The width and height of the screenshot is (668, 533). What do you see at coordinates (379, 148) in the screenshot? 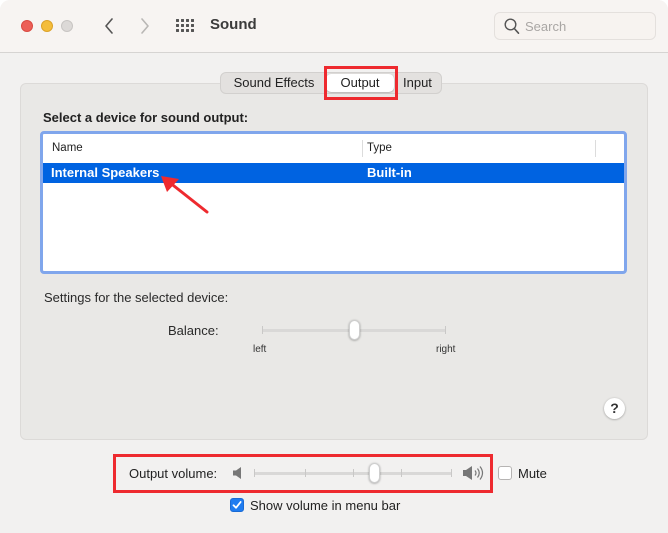
I see `column-header-type: Type` at bounding box center [379, 148].